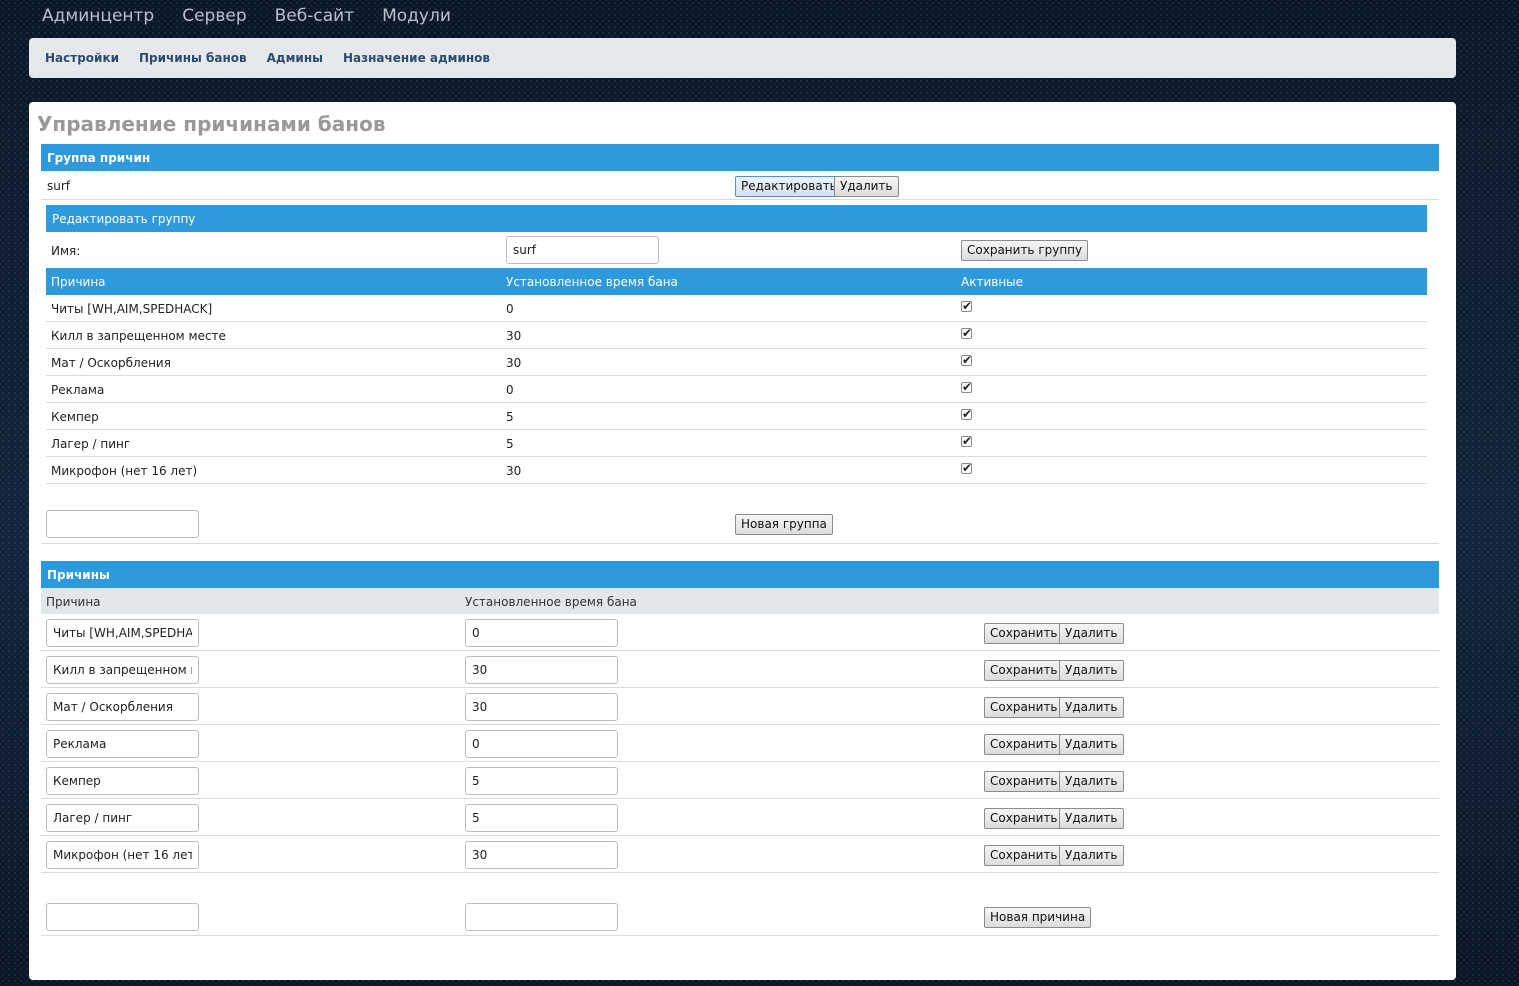  What do you see at coordinates (551, 602) in the screenshot?
I see `reasons-col-ban-time: Установленное время бана` at bounding box center [551, 602].